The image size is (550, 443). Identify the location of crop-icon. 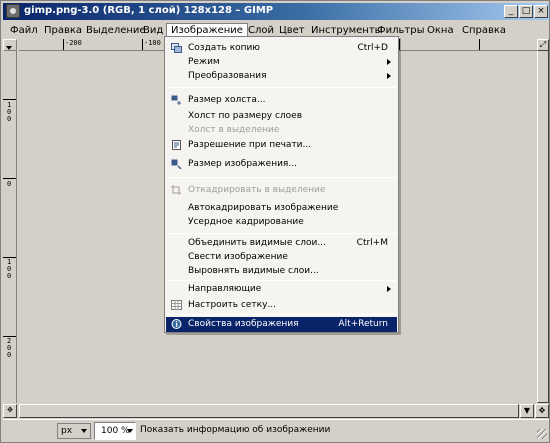
(176, 190).